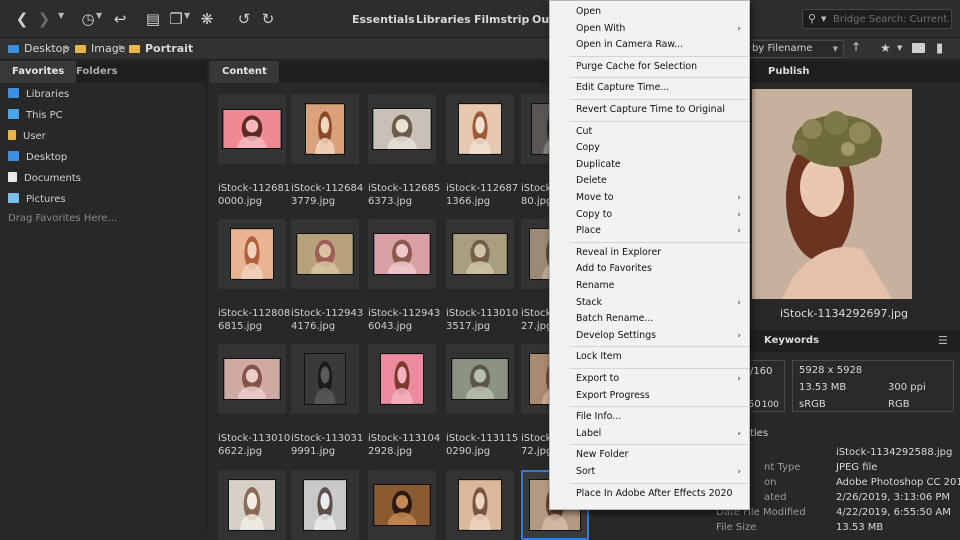 Image resolution: width=960 pixels, height=540 pixels. I want to click on menu-item-label: Label ›, so click(649, 434).